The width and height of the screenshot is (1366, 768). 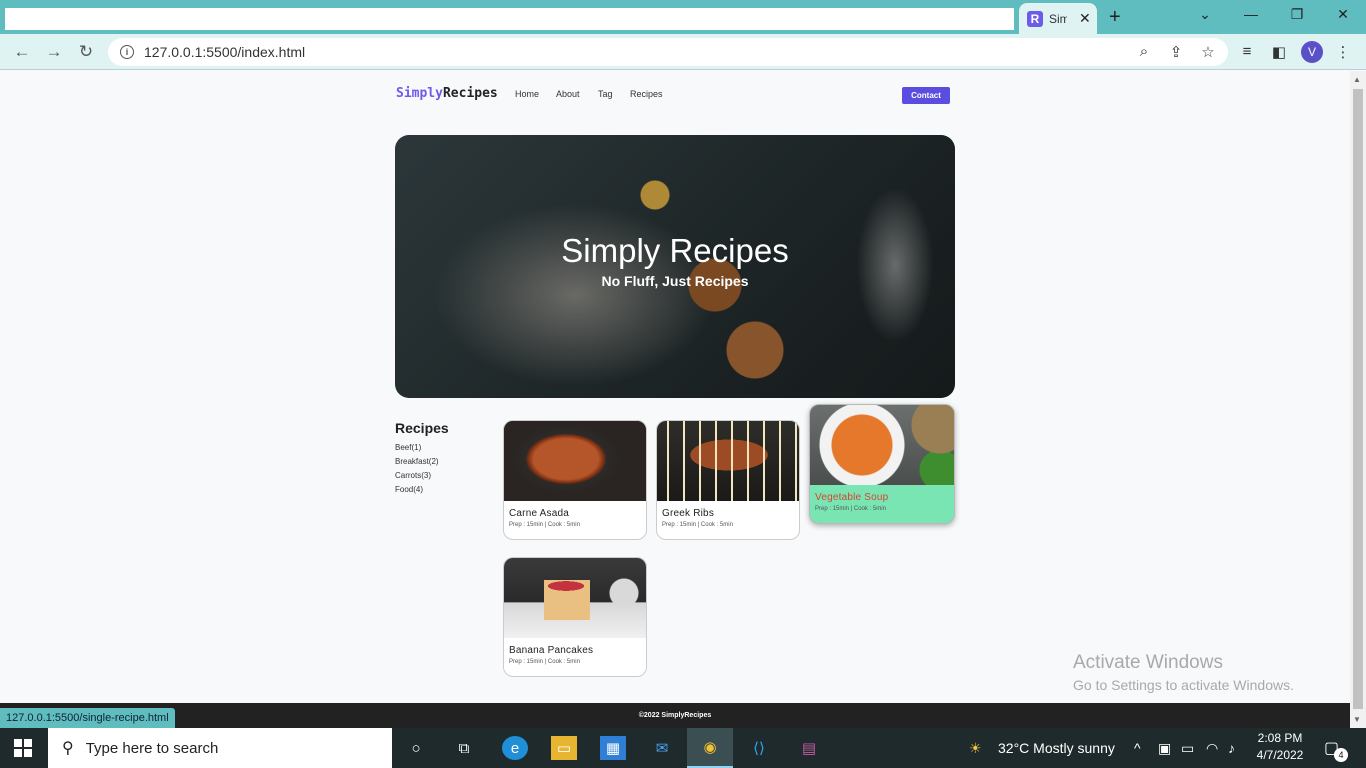 I want to click on recipe-name: Vegetable Soup, so click(x=852, y=497).